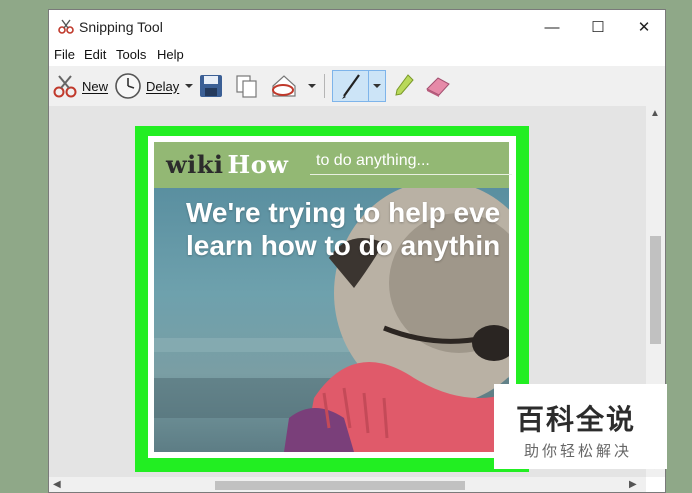  I want to click on new-snip-icon, so click(65, 86).